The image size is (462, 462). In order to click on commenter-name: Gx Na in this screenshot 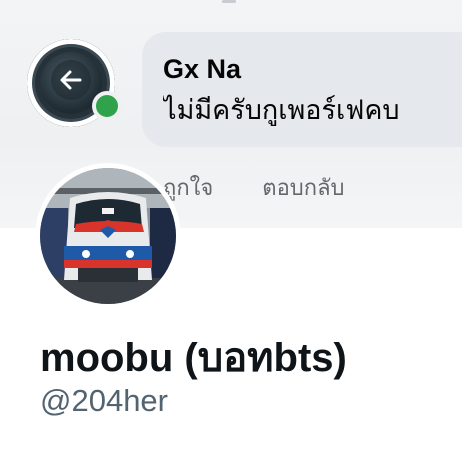, I will do `click(202, 69)`.